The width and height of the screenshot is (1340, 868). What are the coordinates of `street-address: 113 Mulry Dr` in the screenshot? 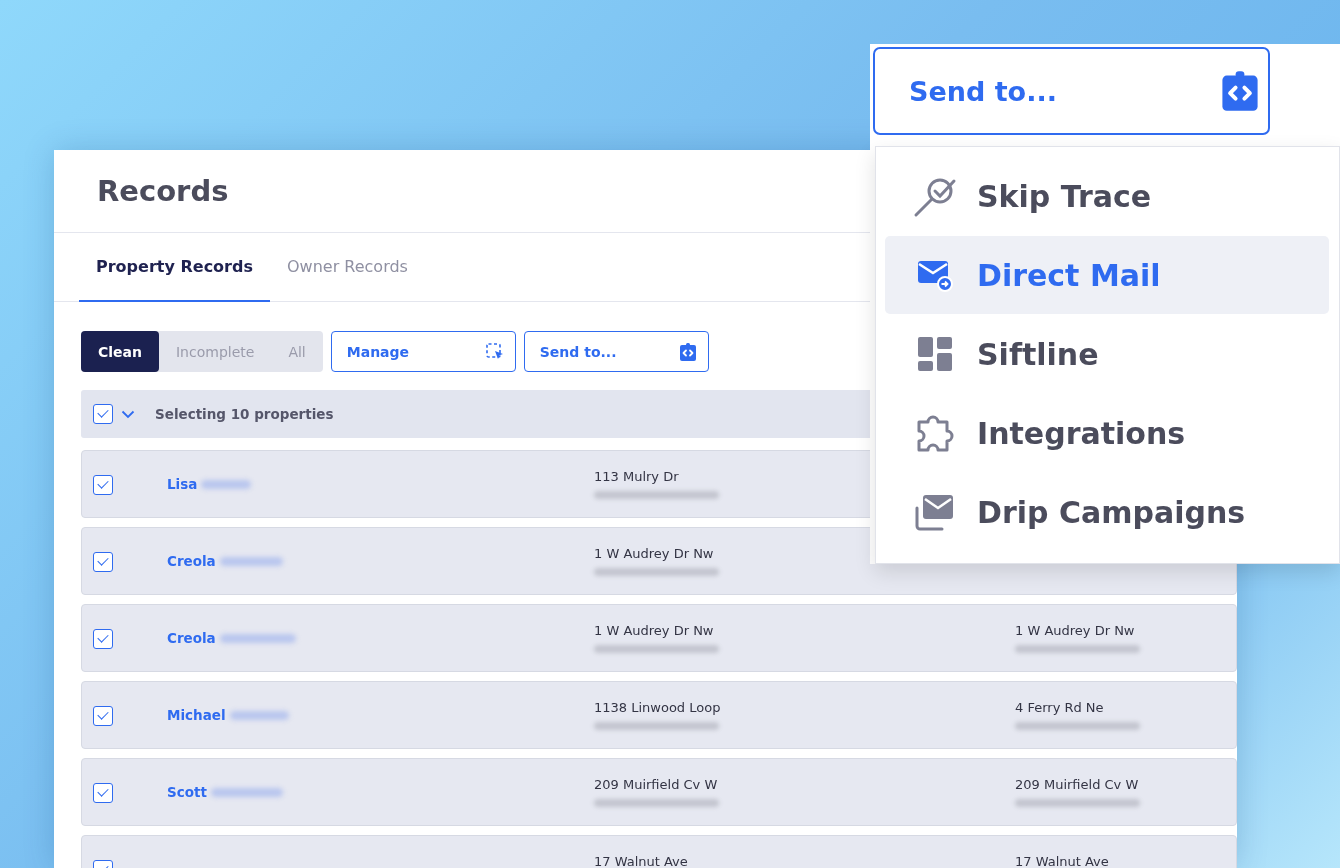 It's located at (637, 476).